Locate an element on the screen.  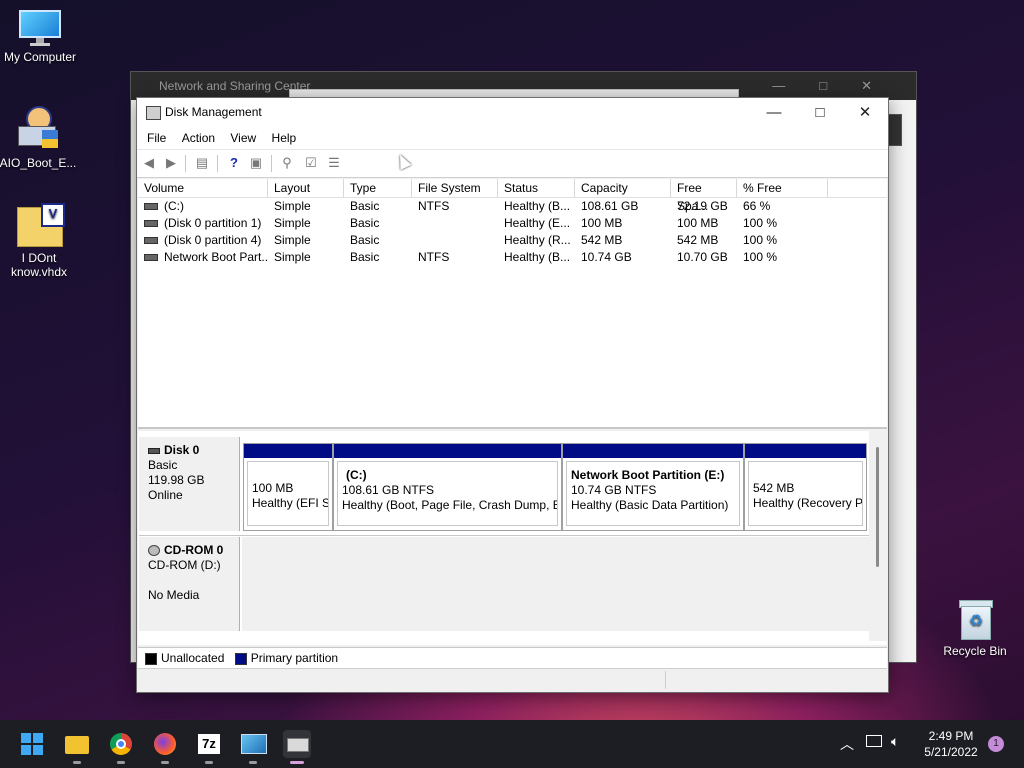
cdrom-0-label: CD-ROM 0 CD-ROM (D:) No Media is located at coordinates (189, 584).